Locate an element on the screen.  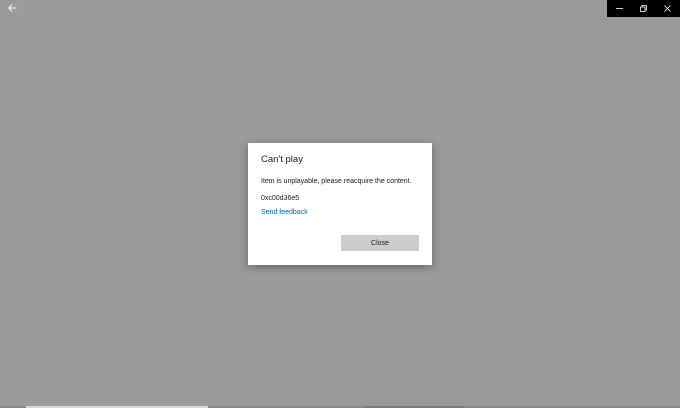
back-arrow-icon is located at coordinates (12, 9).